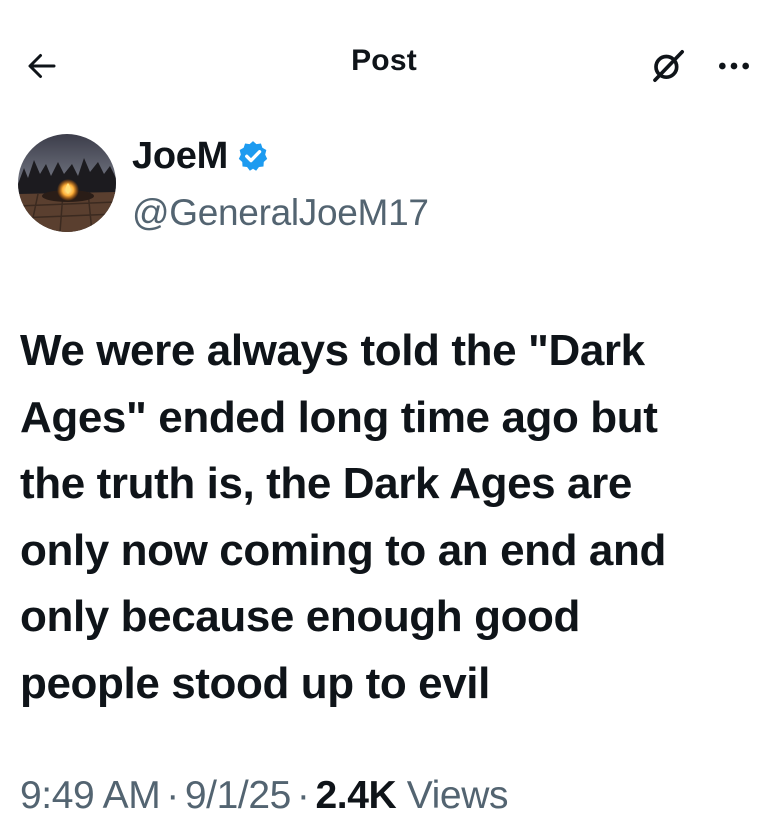 The image size is (768, 829). Describe the element at coordinates (253, 156) in the screenshot. I see `verified-badge-icon` at that location.